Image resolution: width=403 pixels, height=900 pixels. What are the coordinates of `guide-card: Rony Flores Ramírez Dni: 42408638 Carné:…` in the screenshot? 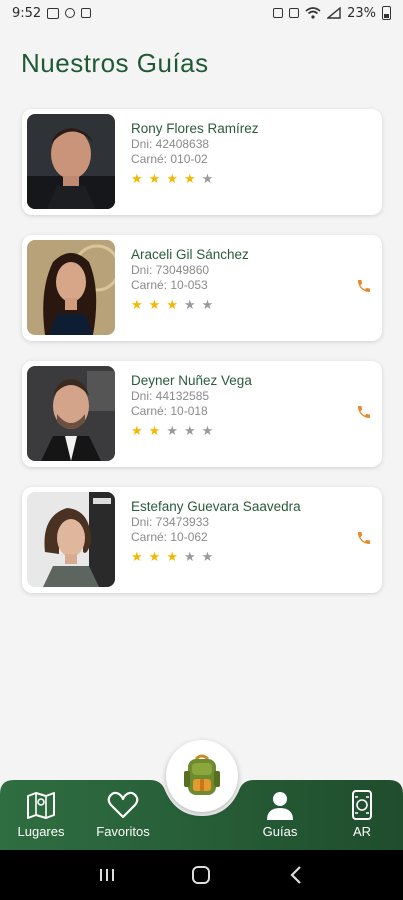 It's located at (202, 162).